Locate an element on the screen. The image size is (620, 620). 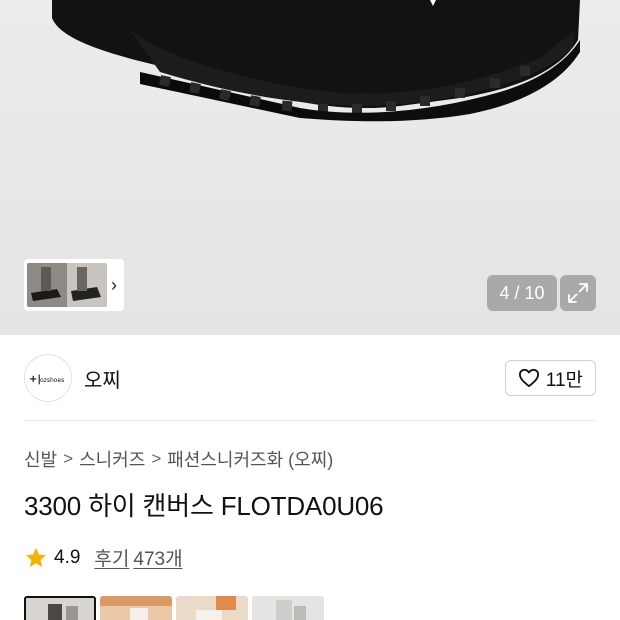
thumbnail-strip: › is located at coordinates (74, 285).